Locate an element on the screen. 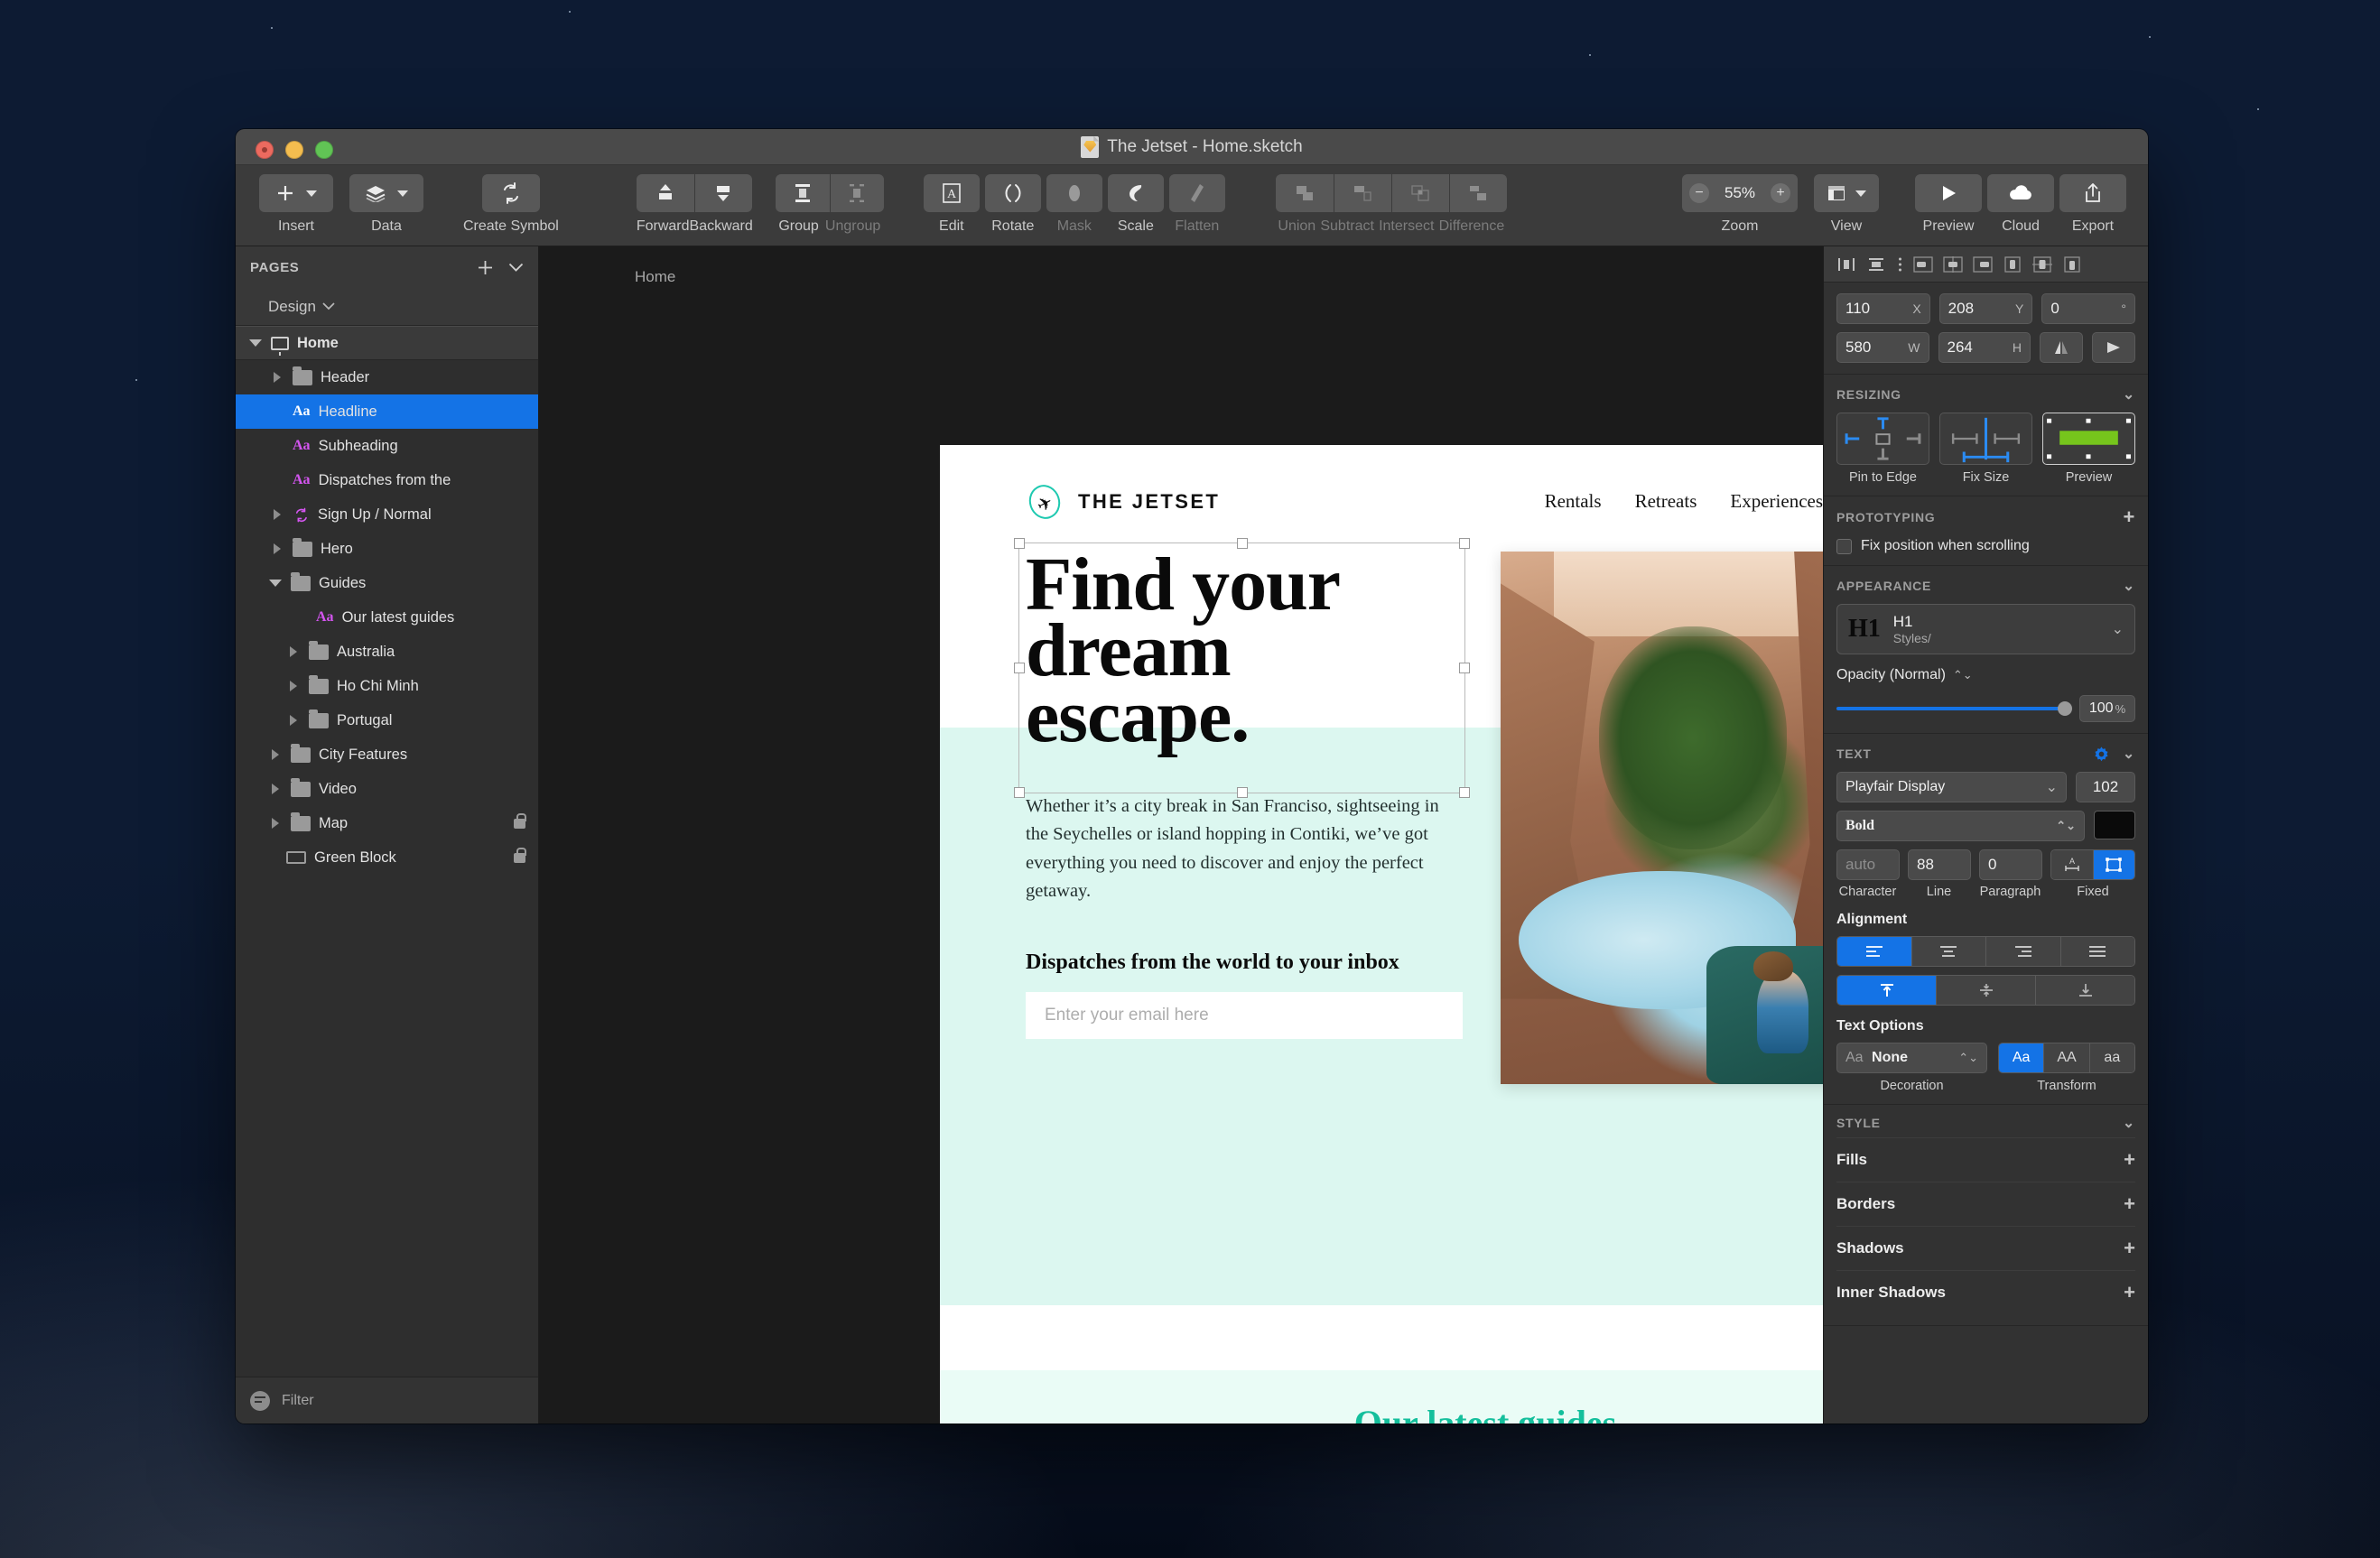 This screenshot has height=1558, width=2380. toolbar-flatten: Flatten is located at coordinates (1196, 200).